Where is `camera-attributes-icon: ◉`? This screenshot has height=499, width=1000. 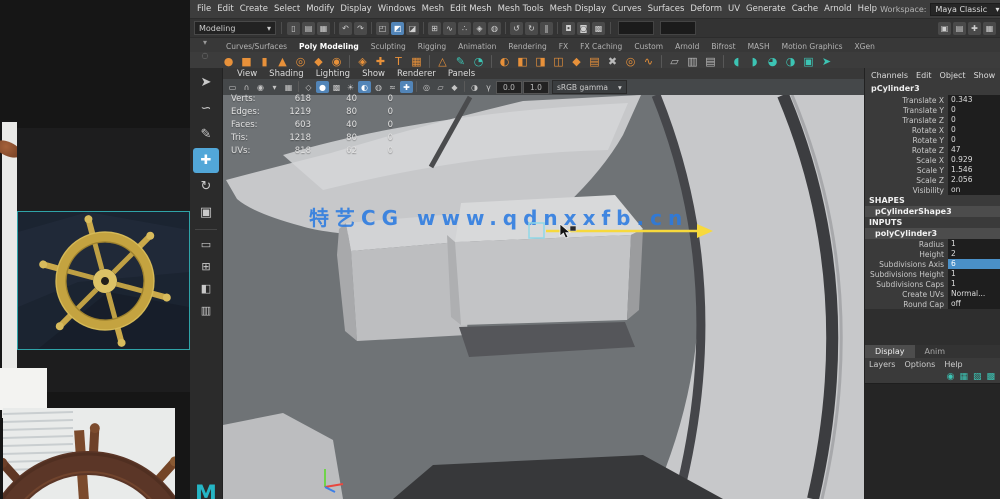
camera-attributes-icon: ◉ is located at coordinates (260, 87).